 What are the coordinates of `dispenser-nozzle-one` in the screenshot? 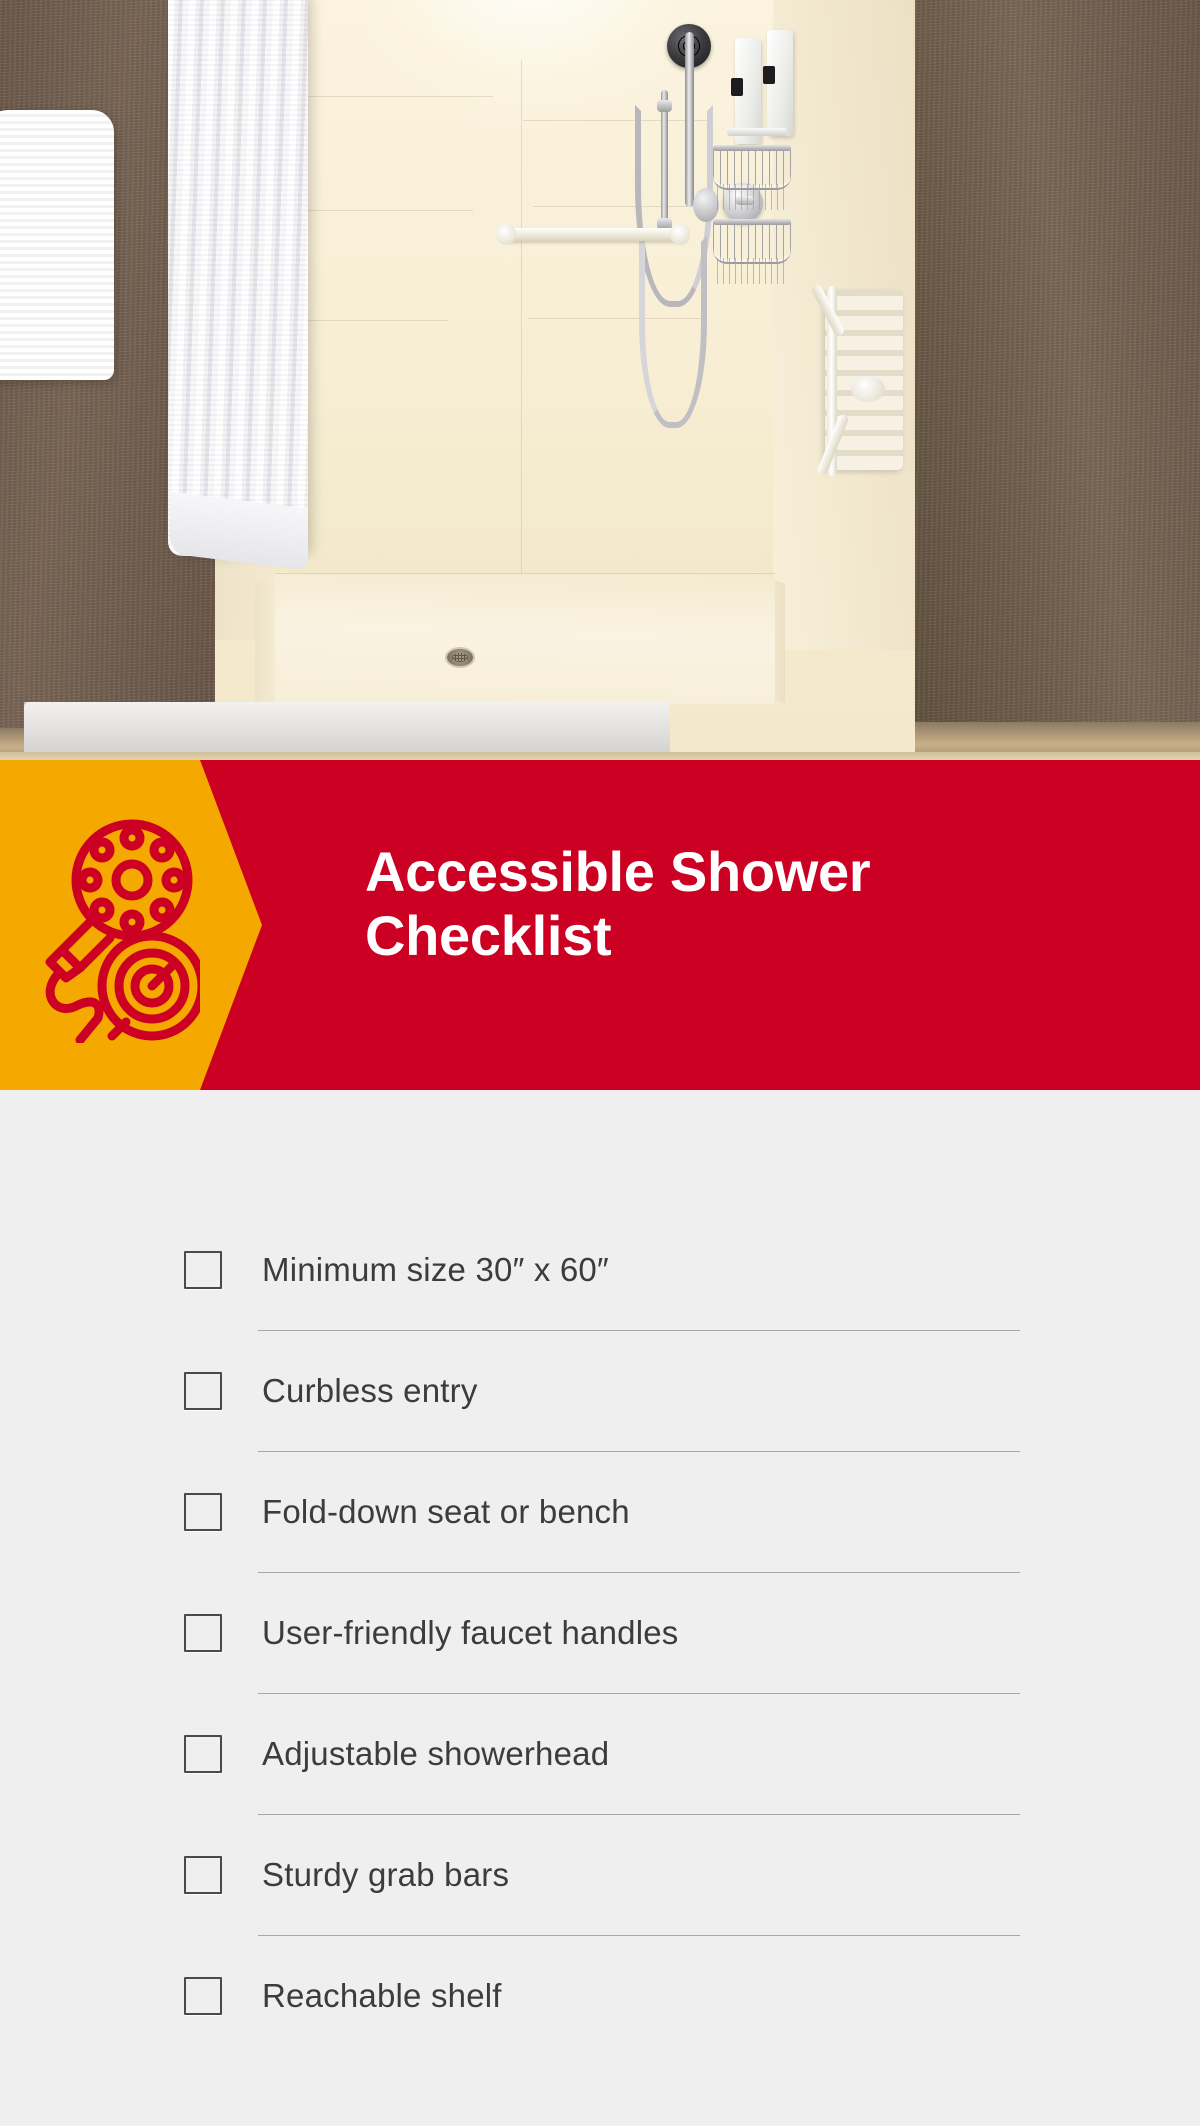 It's located at (737, 87).